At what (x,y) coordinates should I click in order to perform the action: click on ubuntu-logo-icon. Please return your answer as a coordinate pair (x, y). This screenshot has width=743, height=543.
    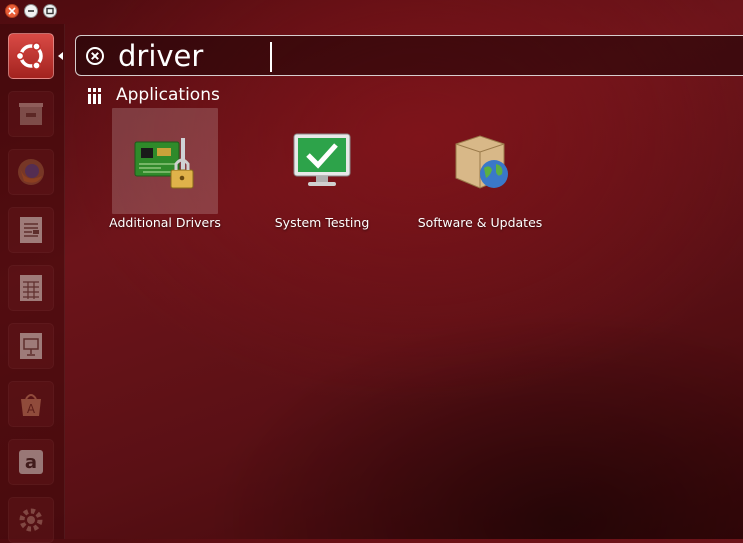
    Looking at the image, I should click on (29, 56).